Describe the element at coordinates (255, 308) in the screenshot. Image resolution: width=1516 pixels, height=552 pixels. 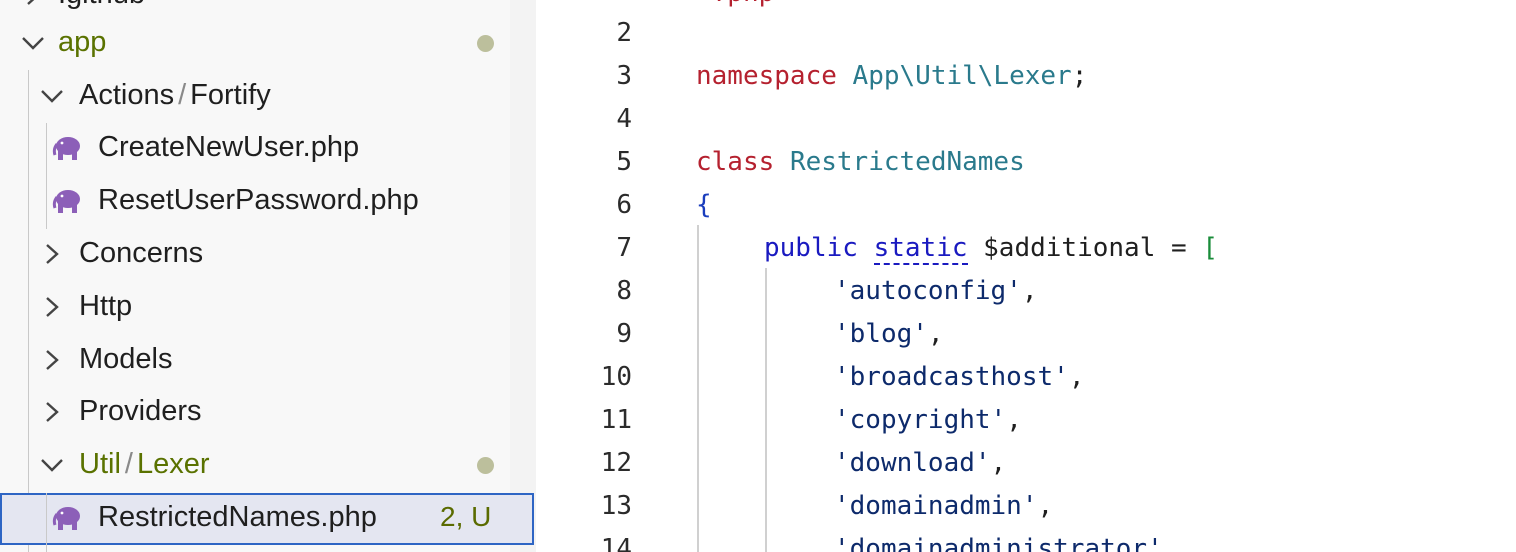
I see `tree-item-http: Http` at that location.